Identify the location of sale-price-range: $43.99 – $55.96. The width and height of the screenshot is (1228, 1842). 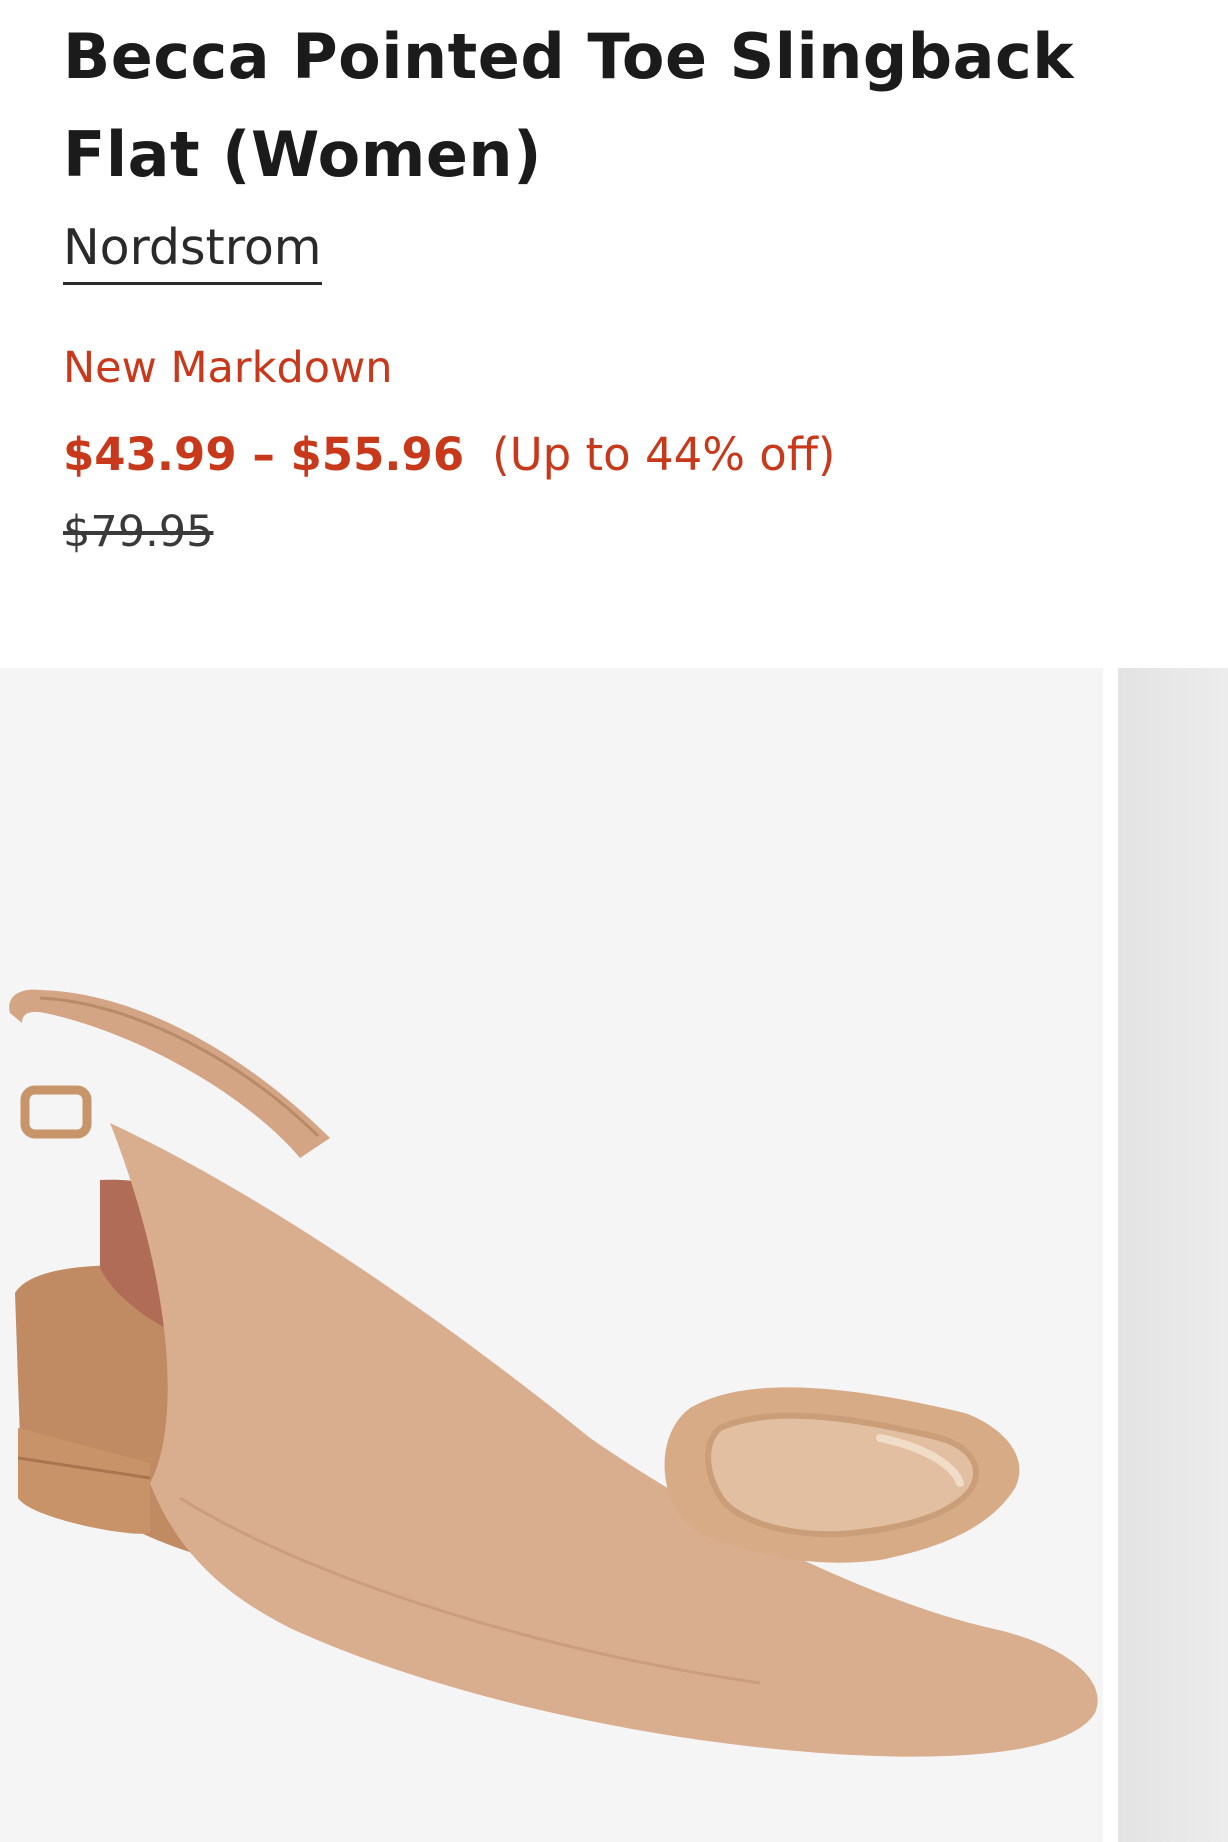
(264, 454).